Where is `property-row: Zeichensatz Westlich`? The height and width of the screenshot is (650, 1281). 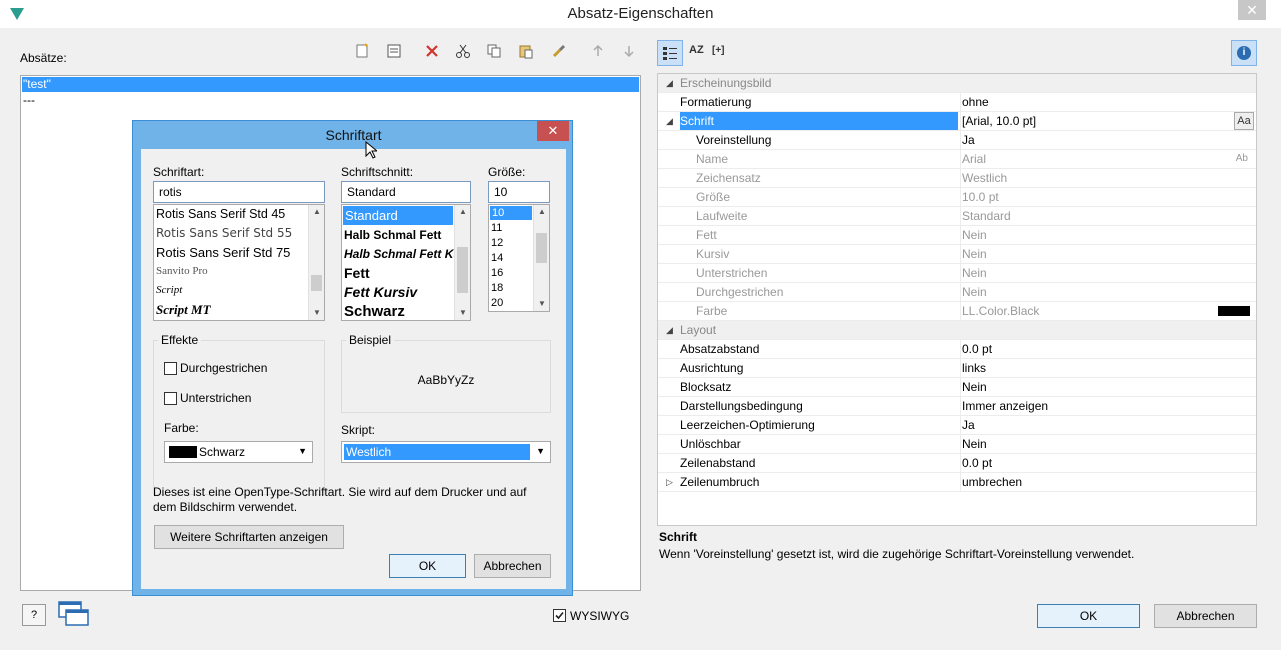
property-row: Zeichensatz Westlich is located at coordinates (957, 178).